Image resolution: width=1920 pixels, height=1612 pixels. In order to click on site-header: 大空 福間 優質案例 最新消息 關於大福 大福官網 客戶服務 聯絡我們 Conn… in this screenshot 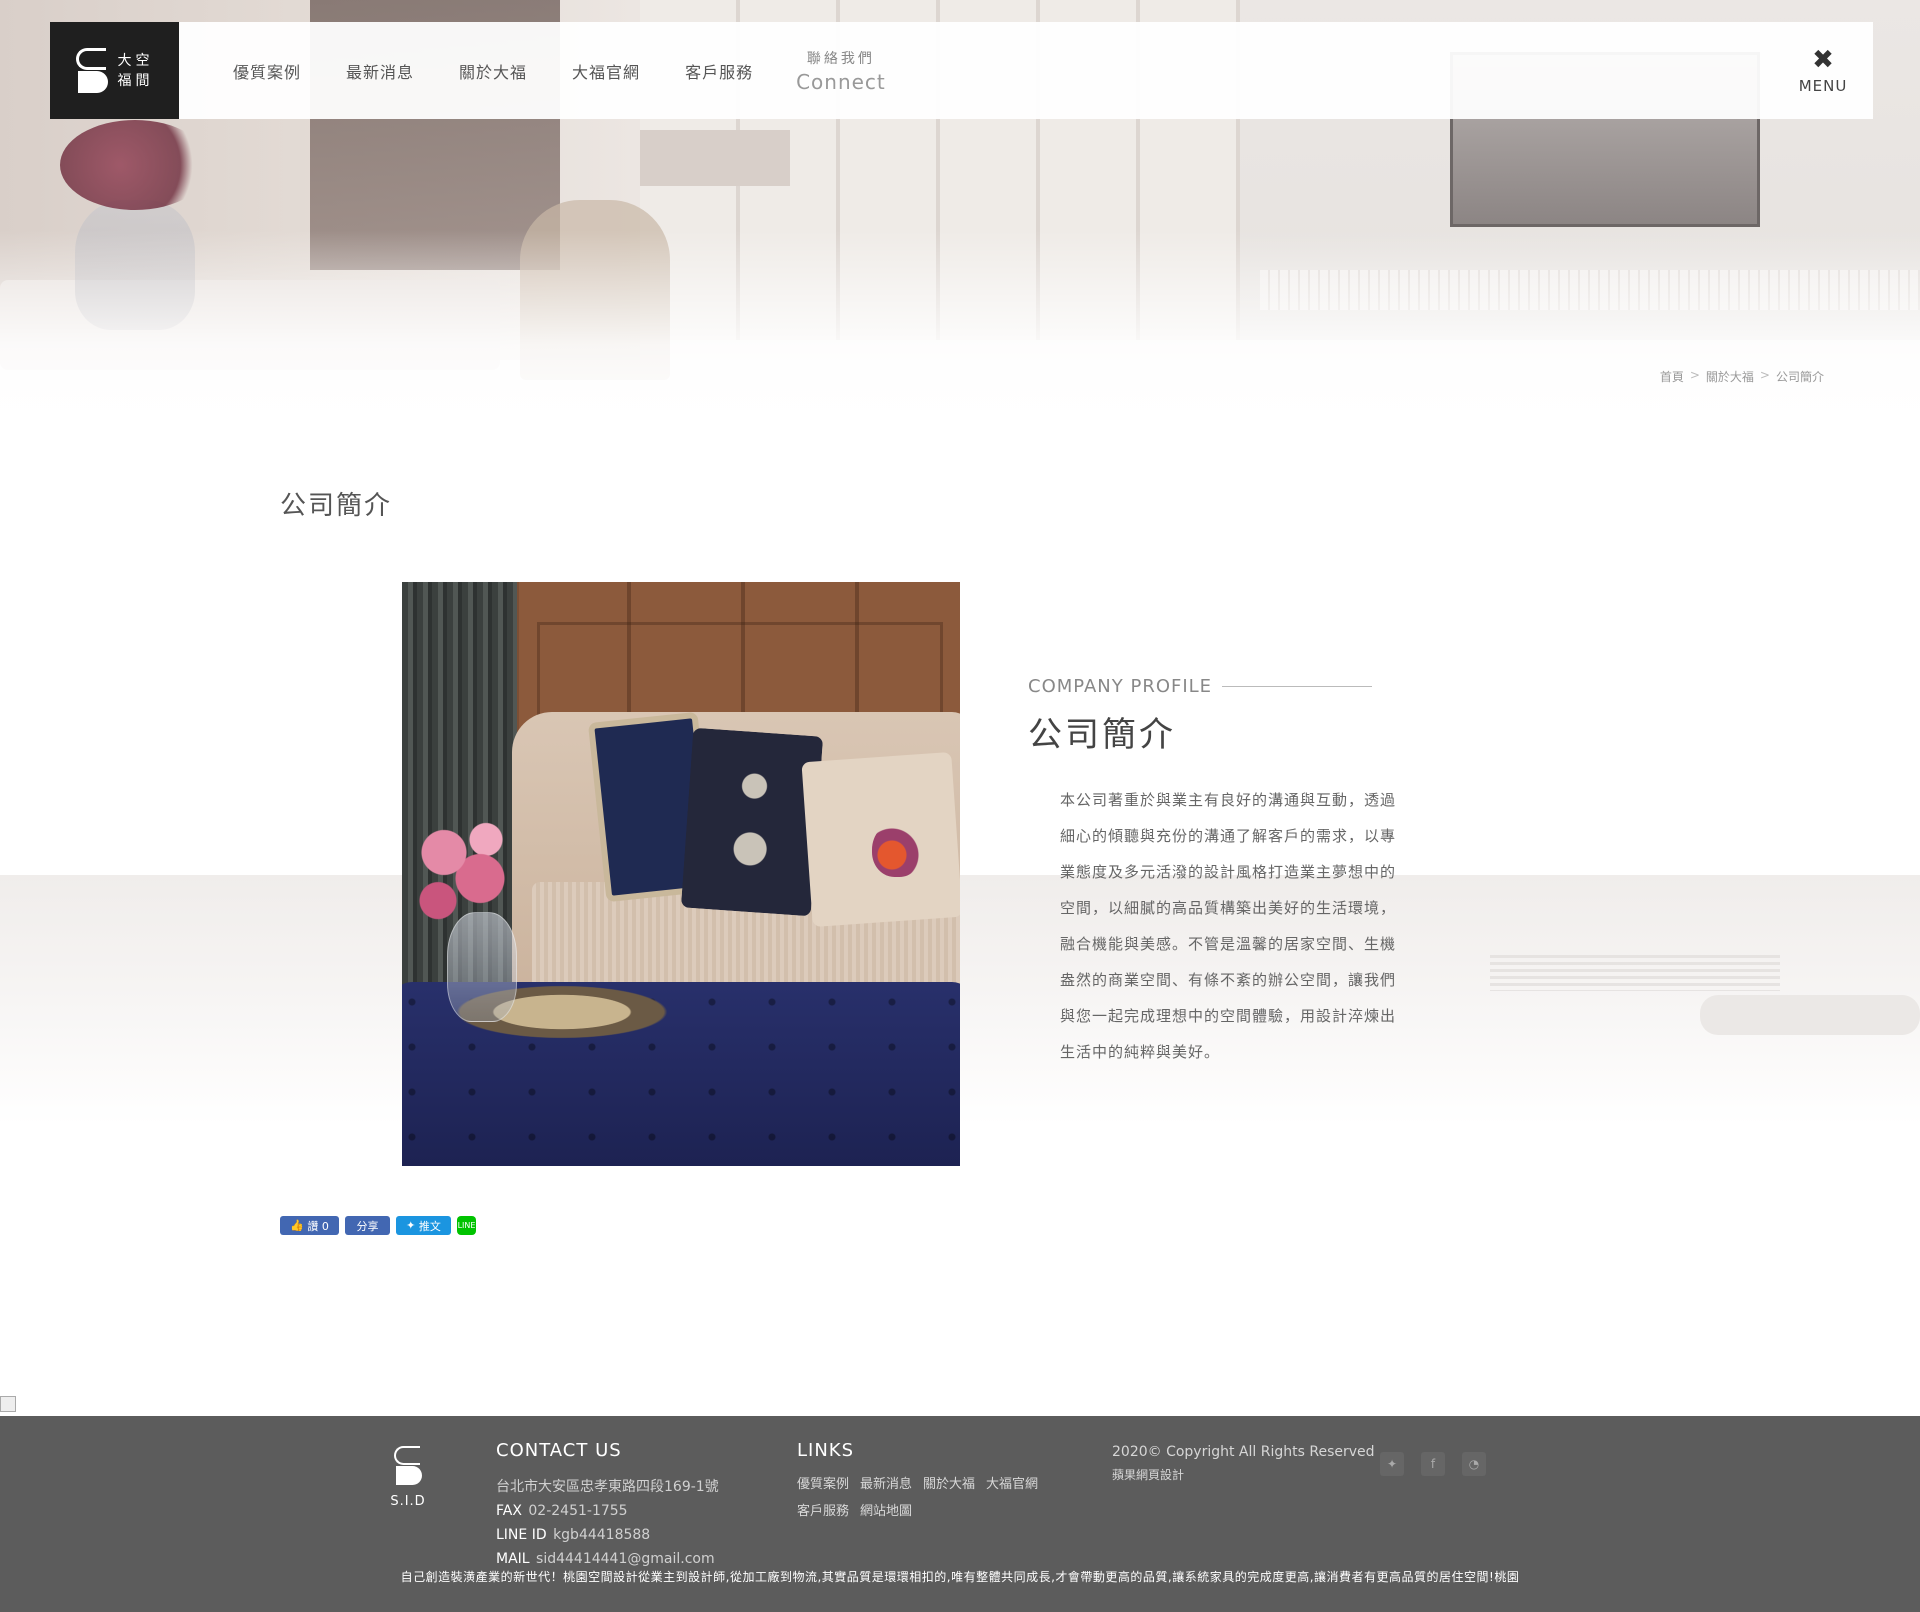, I will do `click(961, 70)`.